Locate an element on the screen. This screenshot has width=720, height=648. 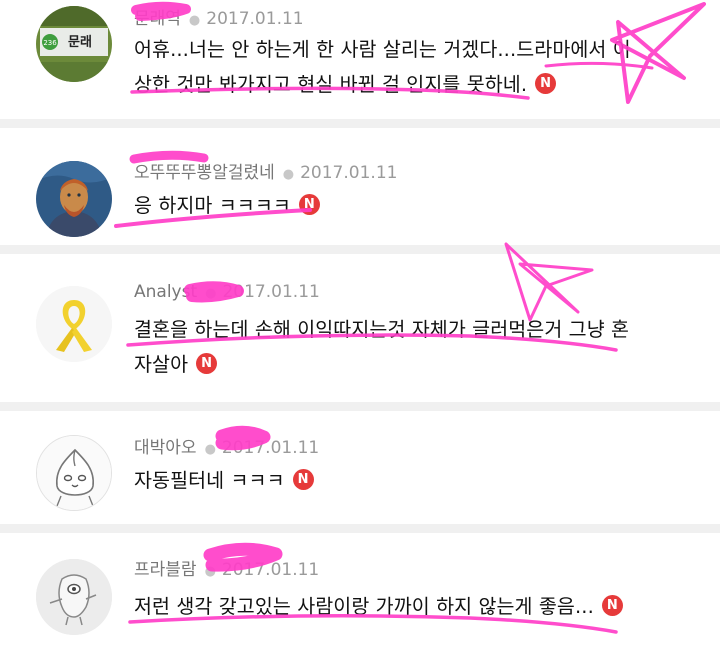
comment-line-with-badge: 자동필터네 ㅋㅋㅋ N is located at coordinates (224, 480).